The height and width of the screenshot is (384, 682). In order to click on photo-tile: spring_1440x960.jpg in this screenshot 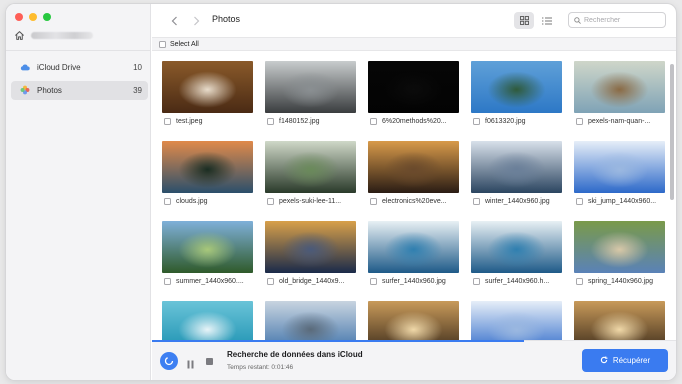, I will do `click(619, 257)`.